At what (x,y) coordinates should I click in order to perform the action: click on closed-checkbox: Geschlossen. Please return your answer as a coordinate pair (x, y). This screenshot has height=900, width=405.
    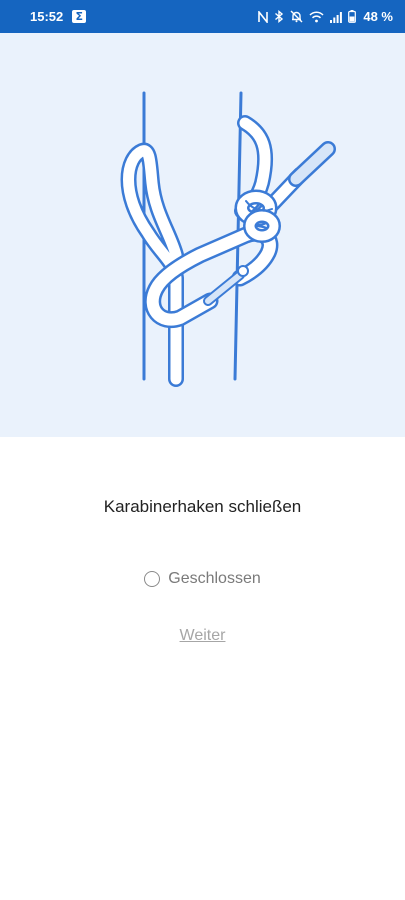
    Looking at the image, I should click on (202, 579).